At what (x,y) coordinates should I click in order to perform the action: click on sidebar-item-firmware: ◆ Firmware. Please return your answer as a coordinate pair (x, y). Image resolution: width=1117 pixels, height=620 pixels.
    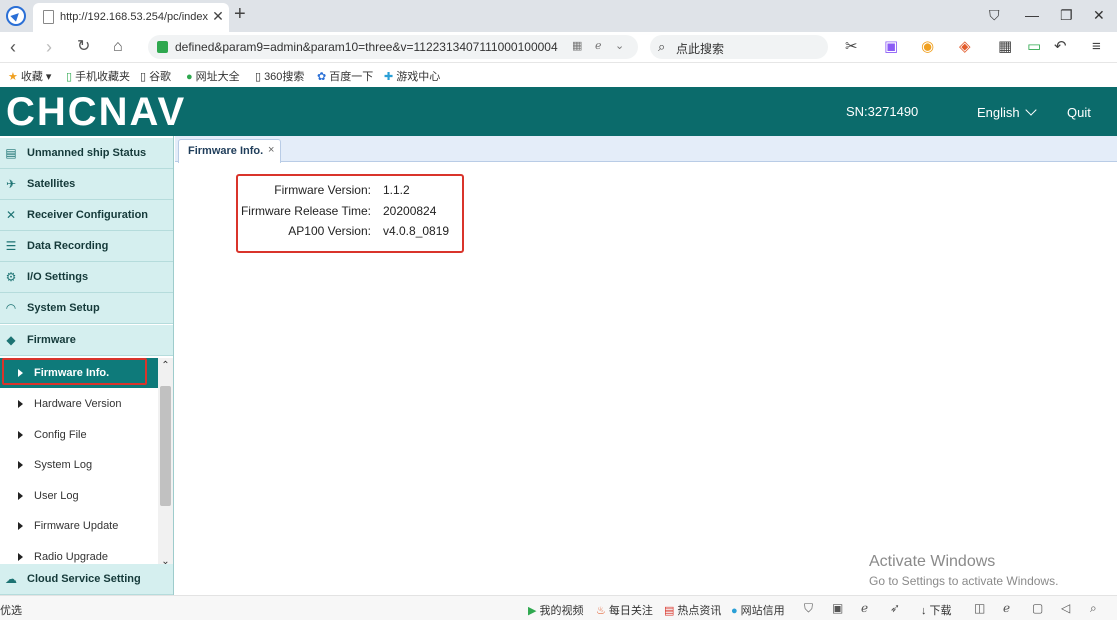
    Looking at the image, I should click on (86, 340).